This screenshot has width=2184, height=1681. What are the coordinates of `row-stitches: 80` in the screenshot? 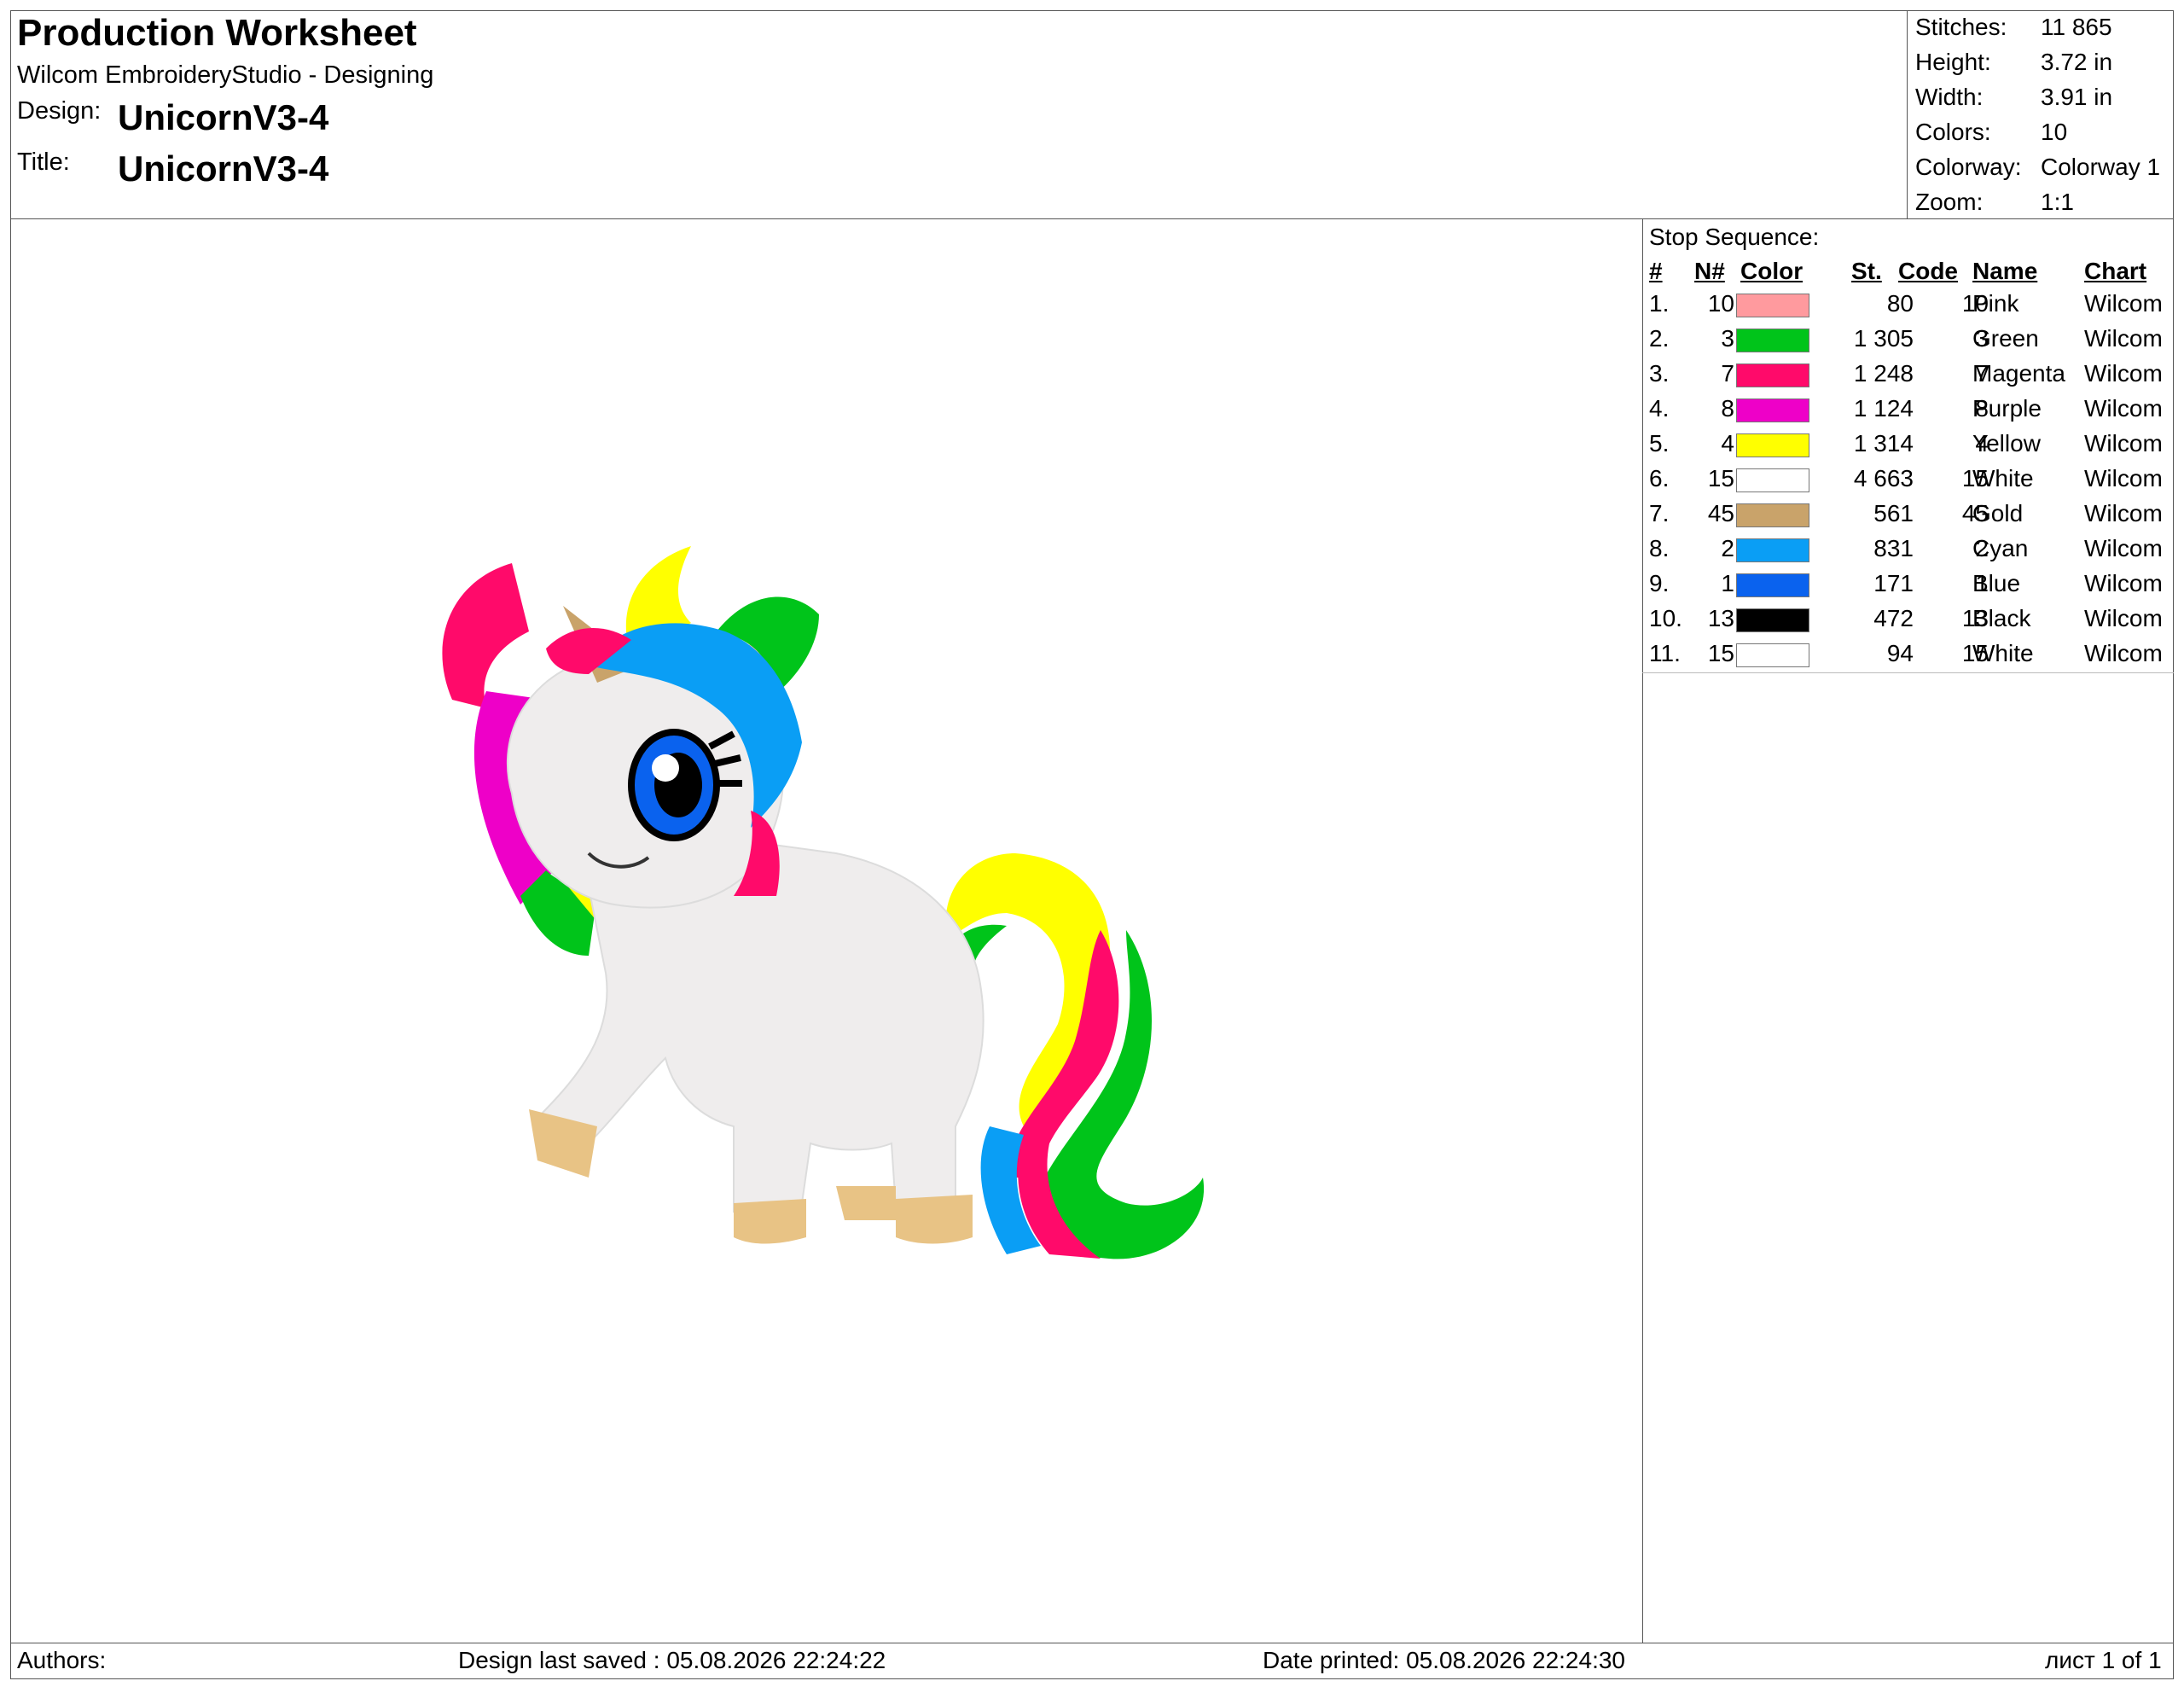 It's located at (1900, 303).